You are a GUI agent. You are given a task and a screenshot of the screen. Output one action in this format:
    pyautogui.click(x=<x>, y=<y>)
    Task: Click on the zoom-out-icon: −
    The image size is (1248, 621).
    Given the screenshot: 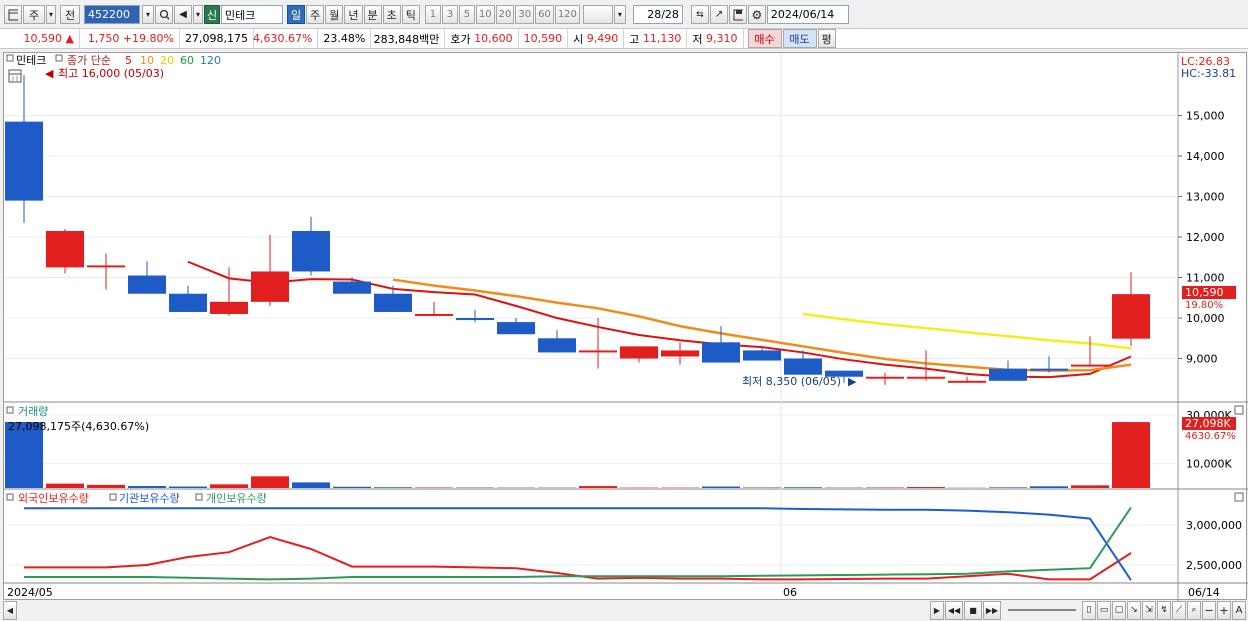 What is the action you would take?
    pyautogui.click(x=1209, y=610)
    